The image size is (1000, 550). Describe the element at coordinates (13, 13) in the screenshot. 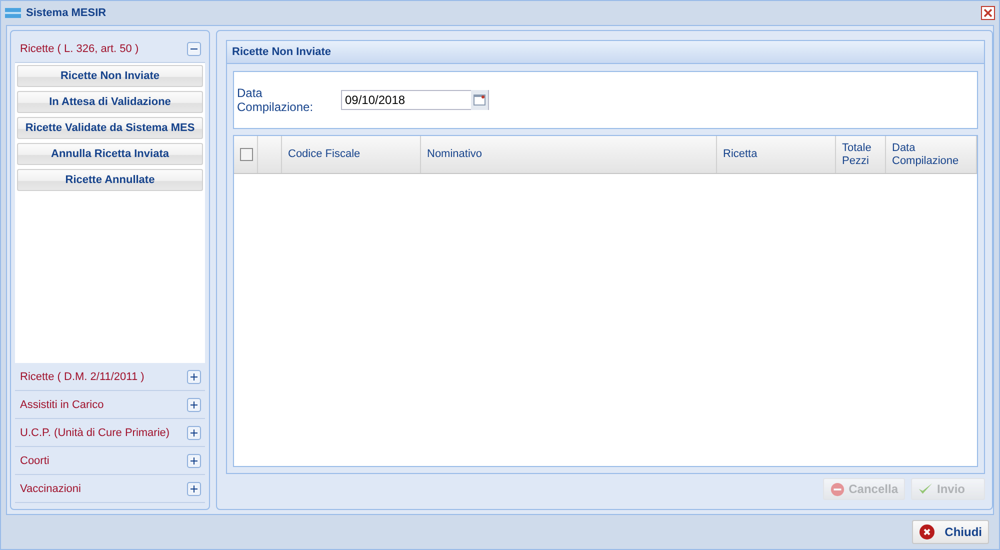

I see `window-icon` at that location.